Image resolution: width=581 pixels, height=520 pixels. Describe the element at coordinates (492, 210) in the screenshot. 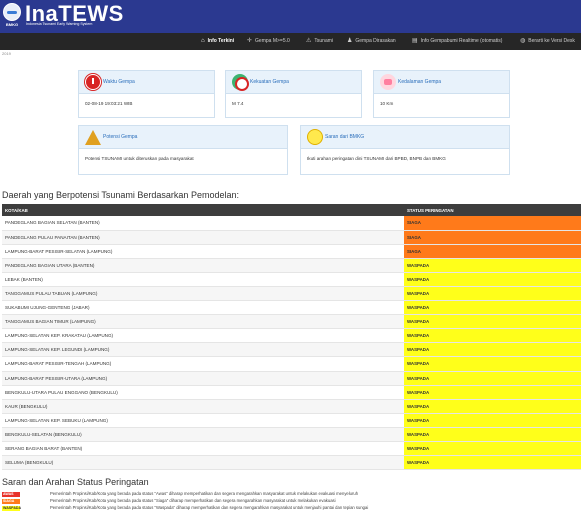

I see `column-header-status: STATUS PERINGATAN` at that location.